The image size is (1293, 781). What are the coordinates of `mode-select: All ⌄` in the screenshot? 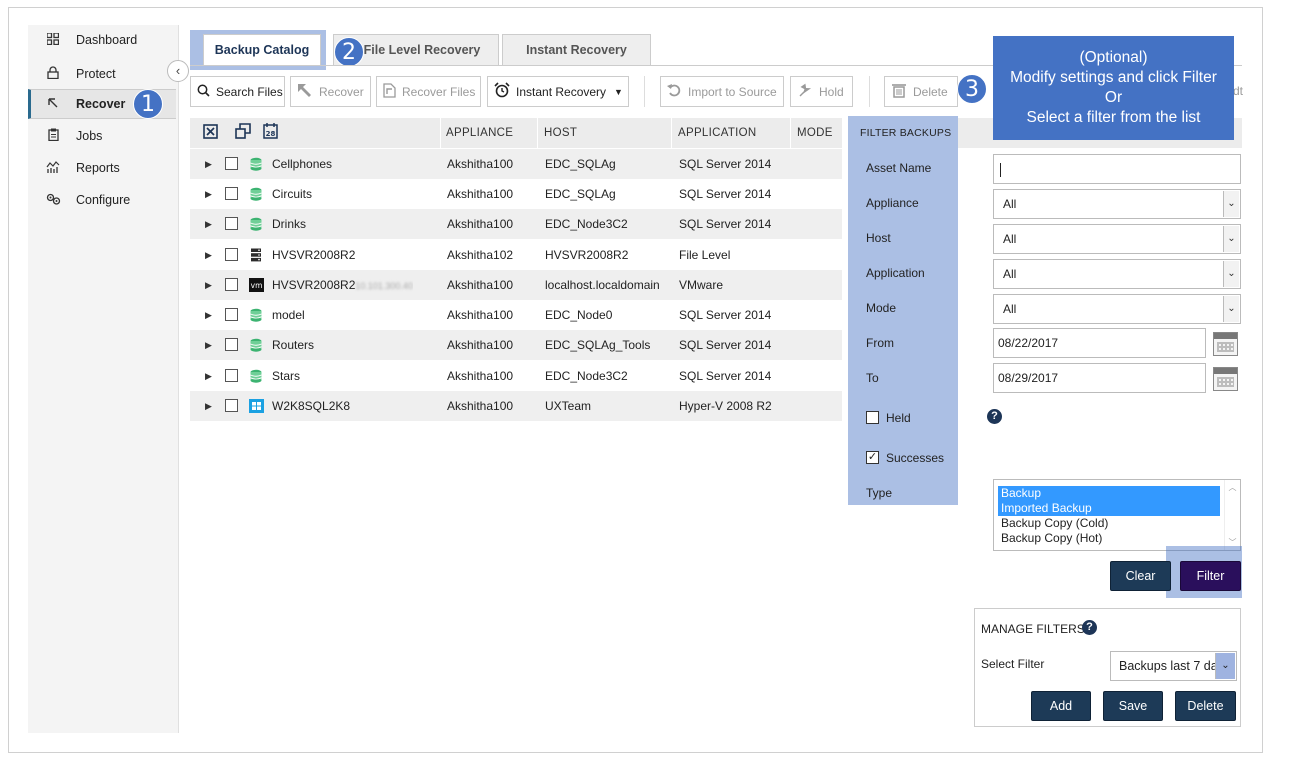 It's located at (1117, 309).